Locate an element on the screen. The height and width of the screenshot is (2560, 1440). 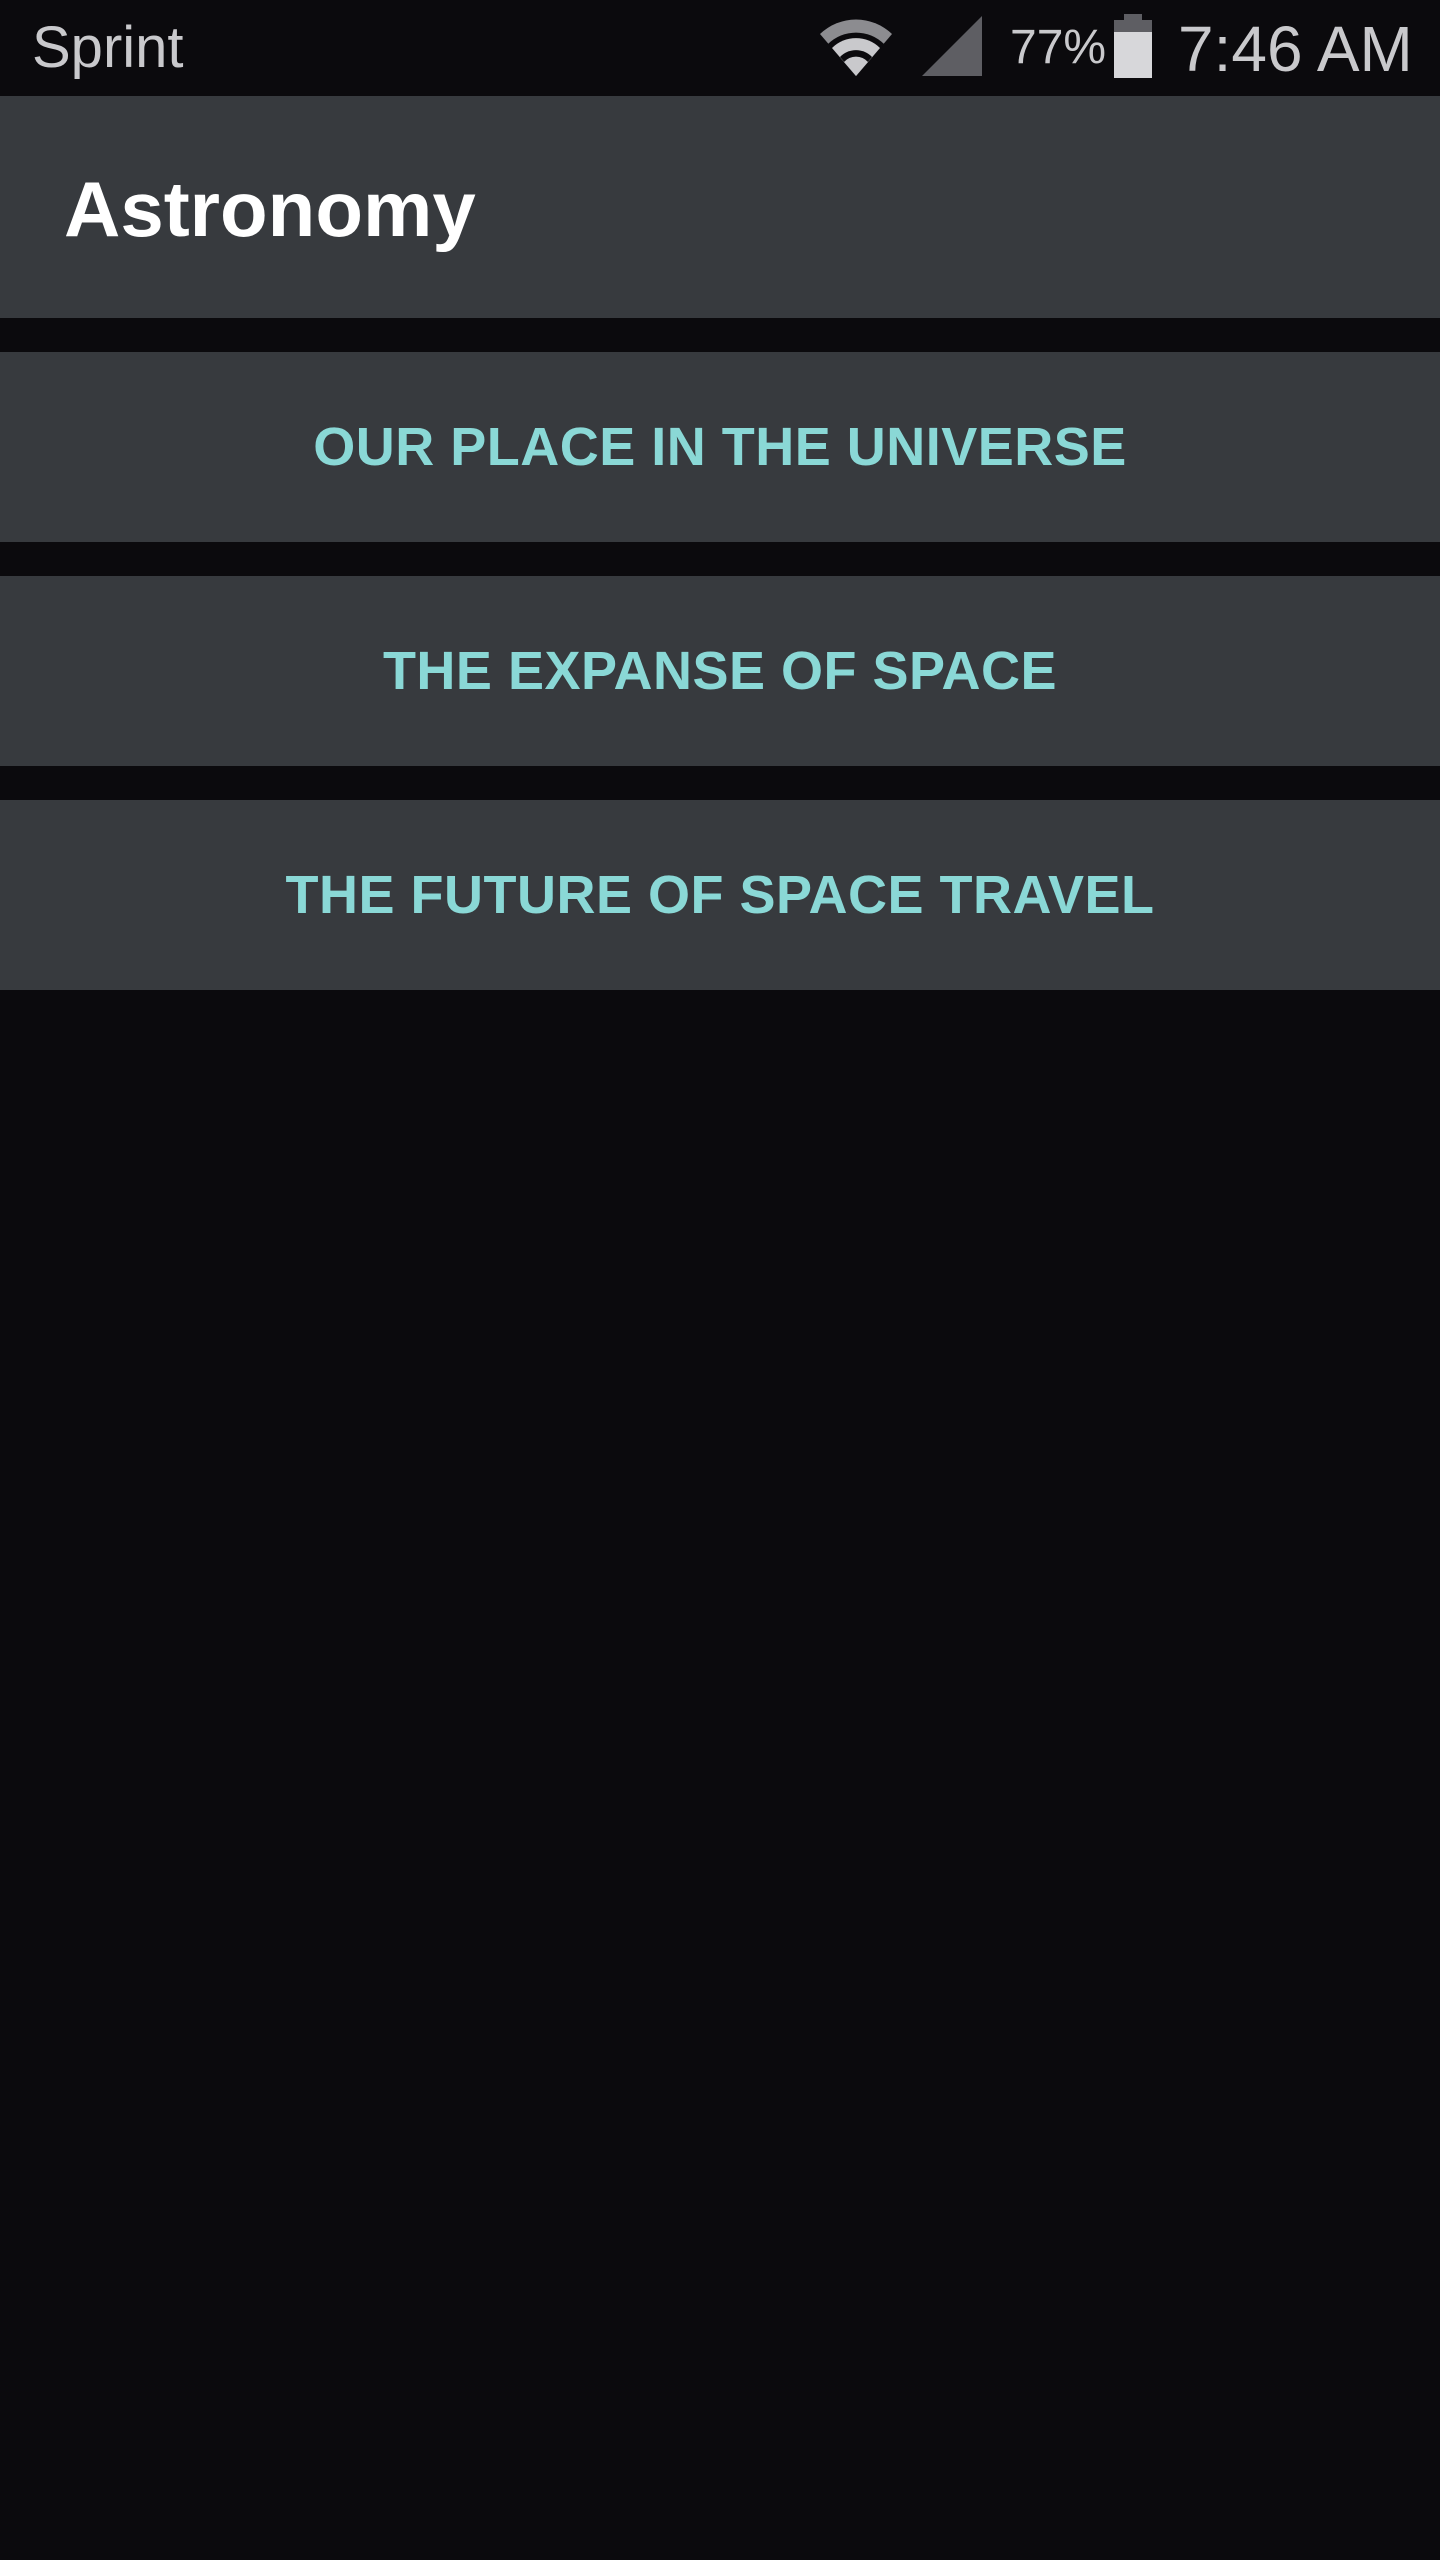
carrier-name: Sprint is located at coordinates (108, 47).